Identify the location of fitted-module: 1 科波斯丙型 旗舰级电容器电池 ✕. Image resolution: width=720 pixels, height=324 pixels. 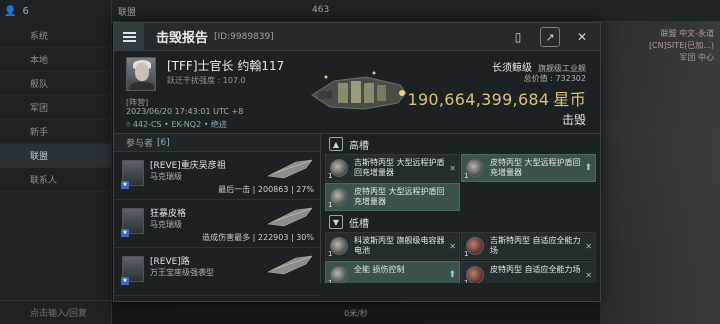
(392, 246).